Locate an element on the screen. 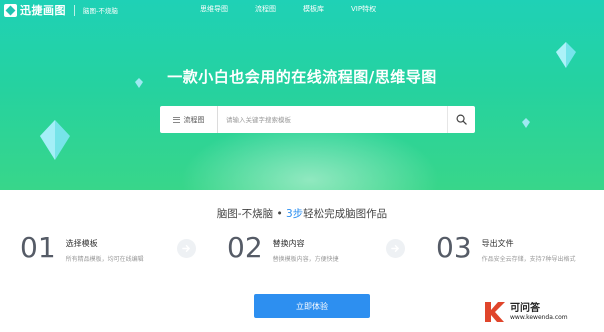  search-bar: 流程图 is located at coordinates (317, 119).